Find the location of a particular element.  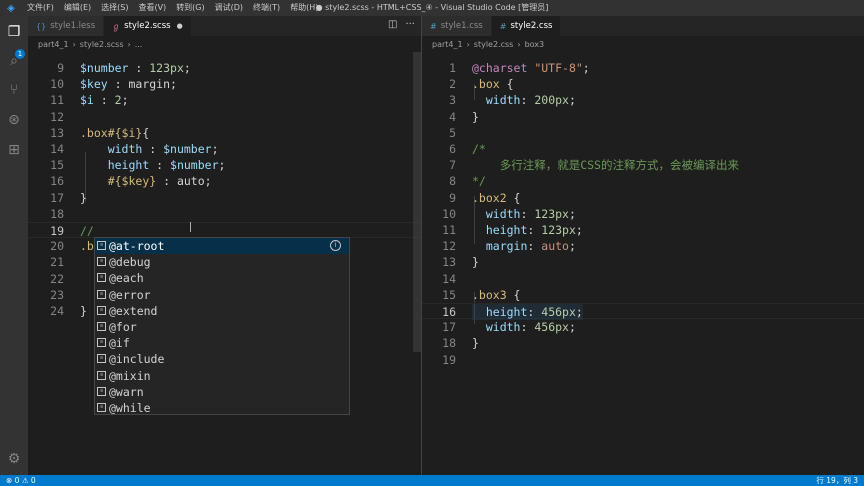

code-line: 4} is located at coordinates (643, 117).